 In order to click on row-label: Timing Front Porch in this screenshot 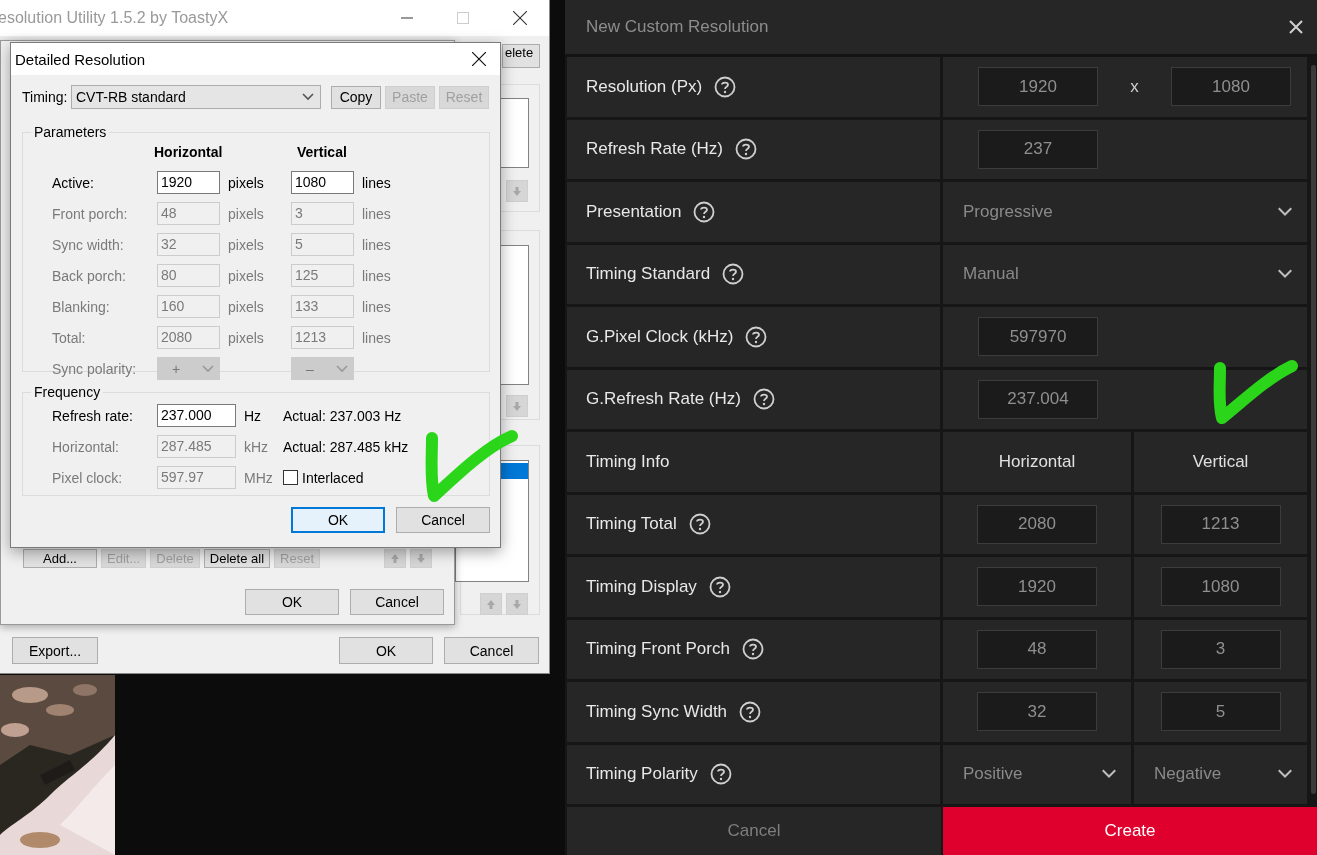, I will do `click(658, 649)`.